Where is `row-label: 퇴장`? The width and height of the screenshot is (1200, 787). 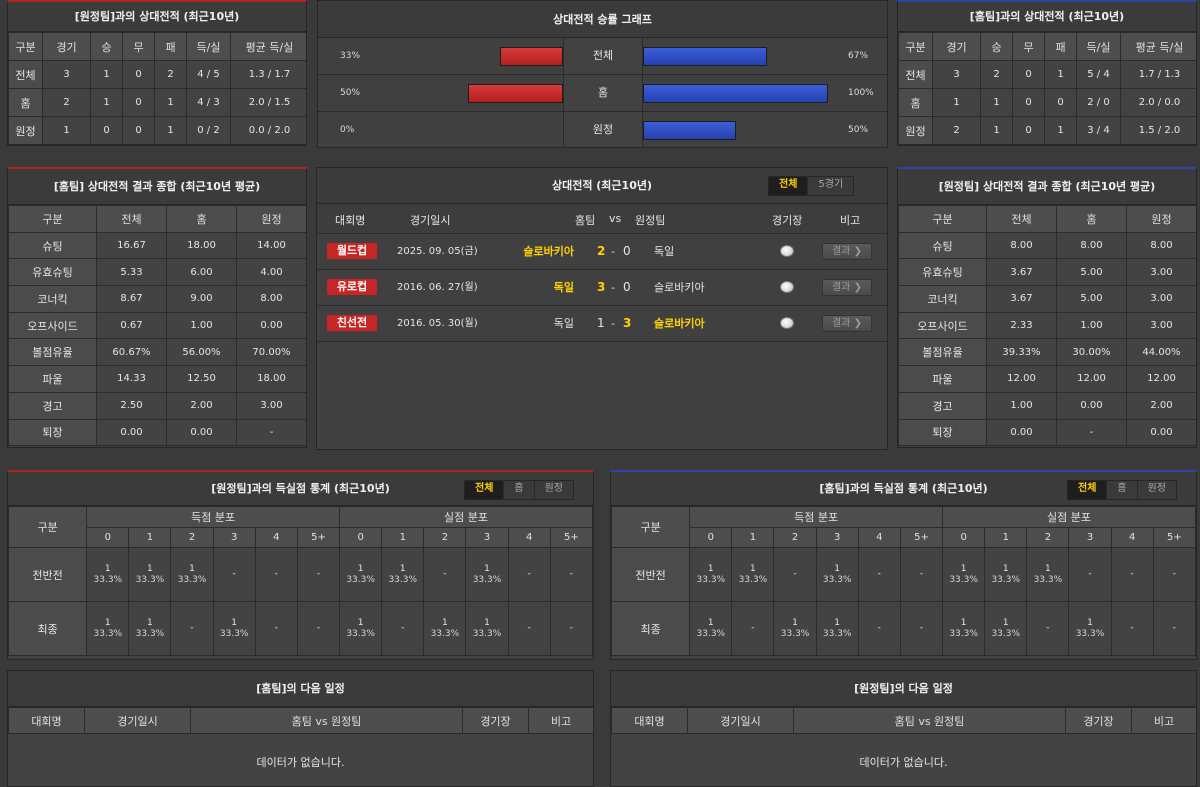
row-label: 퇴장 is located at coordinates (942, 432).